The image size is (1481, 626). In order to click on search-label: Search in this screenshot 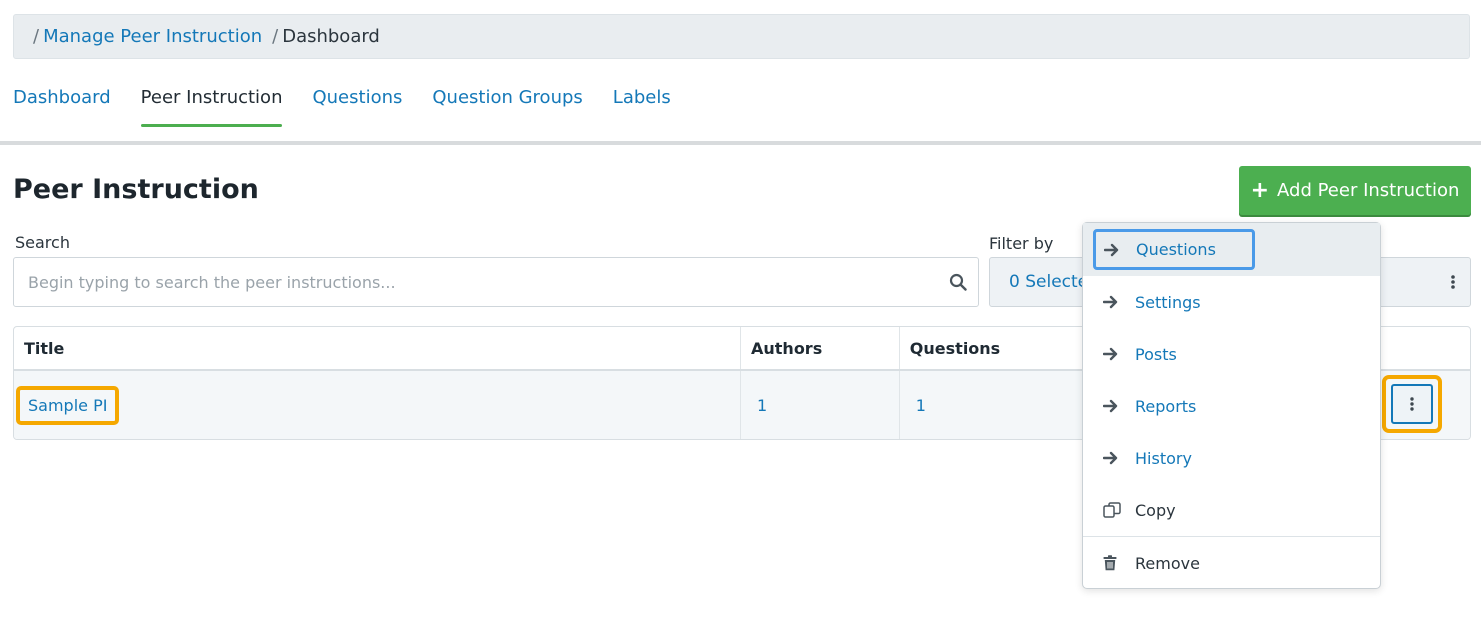, I will do `click(42, 242)`.